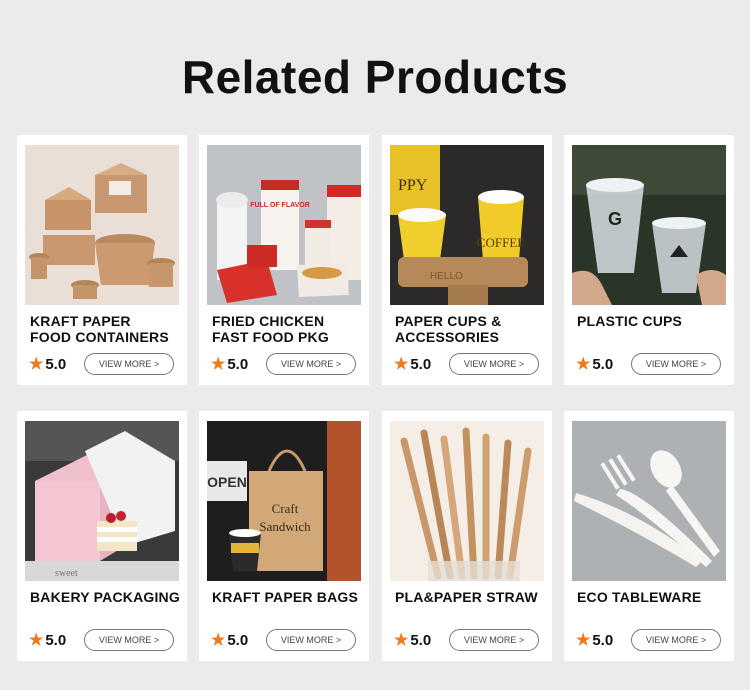 The height and width of the screenshot is (690, 750). Describe the element at coordinates (227, 482) in the screenshot. I see `window-sign: OPEN` at that location.